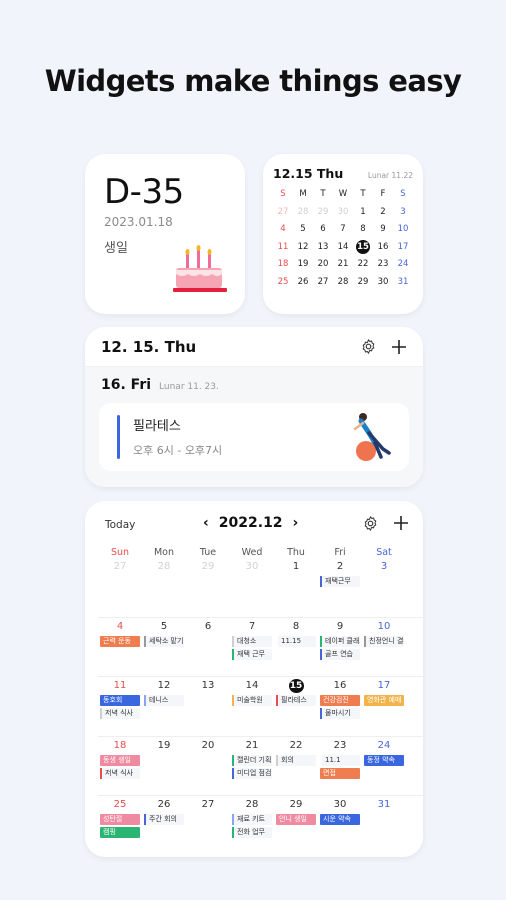 The height and width of the screenshot is (900, 506). What do you see at coordinates (340, 773) in the screenshot?
I see `calendar-event-chip: 면접` at bounding box center [340, 773].